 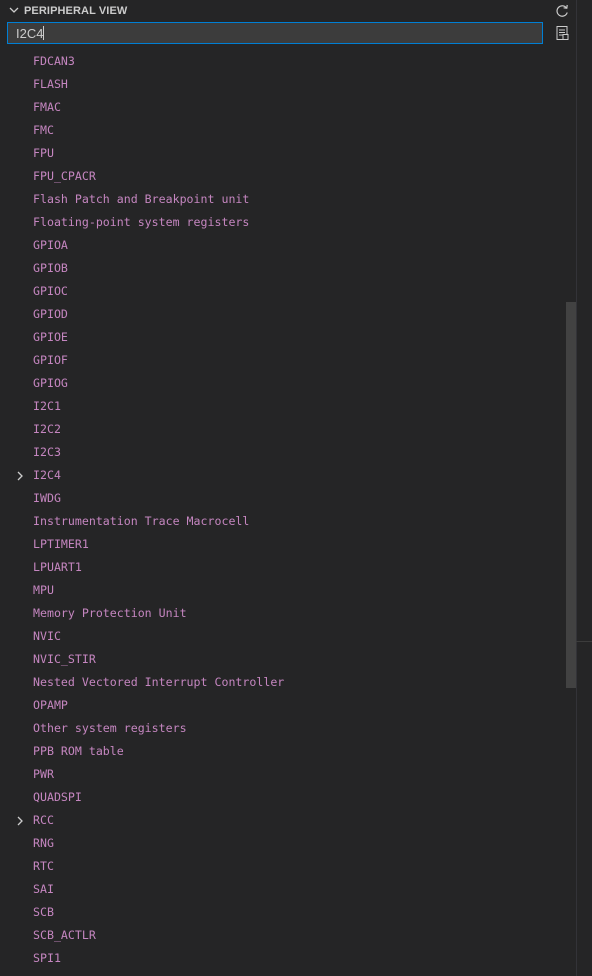 What do you see at coordinates (47, 452) in the screenshot?
I see `tree-item-label: I2C3` at bounding box center [47, 452].